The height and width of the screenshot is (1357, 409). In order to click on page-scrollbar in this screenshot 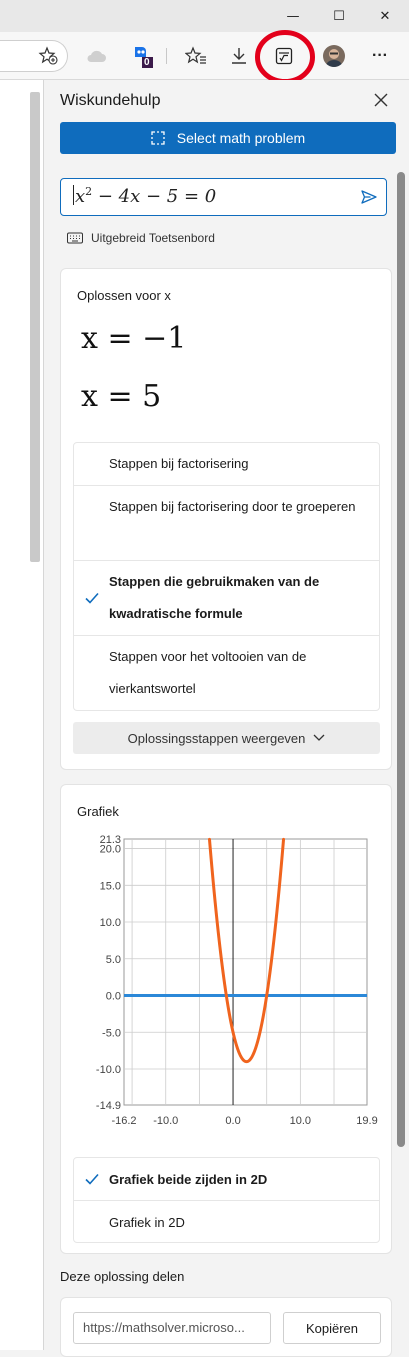, I will do `click(35, 327)`.